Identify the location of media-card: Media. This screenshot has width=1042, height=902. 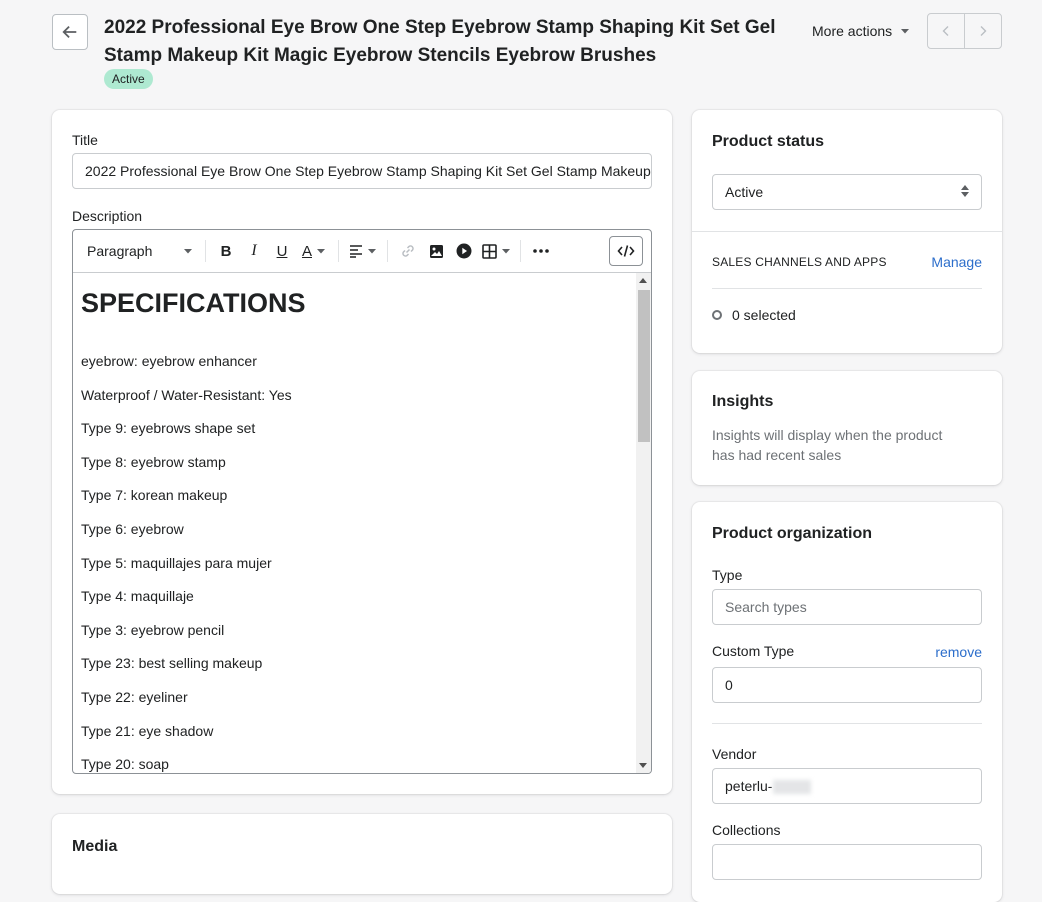
(362, 854).